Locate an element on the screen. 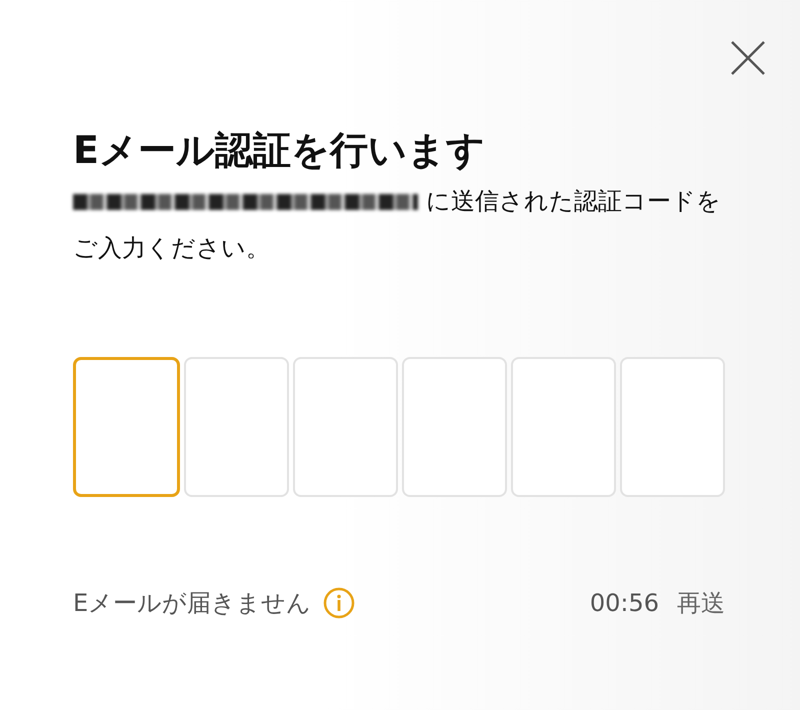  code-digit-field is located at coordinates (126, 427).